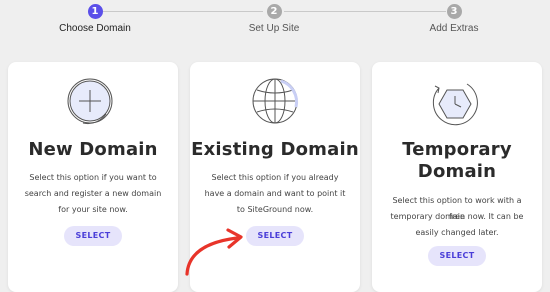 This screenshot has width=550, height=292. I want to click on red-arrow-icon, so click(218, 255).